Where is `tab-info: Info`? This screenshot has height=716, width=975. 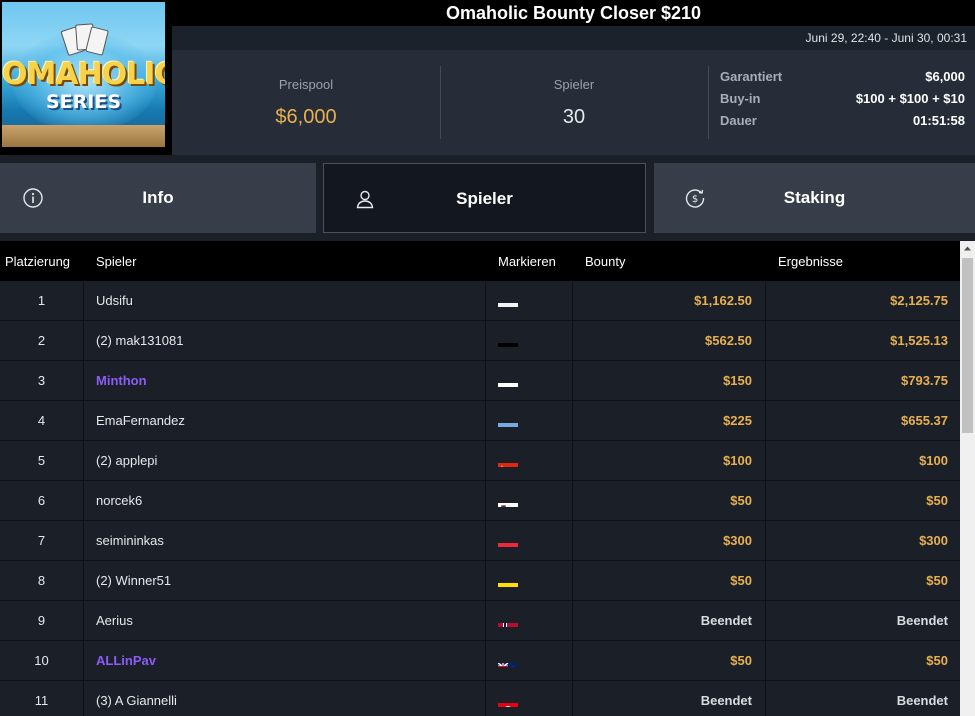 tab-info: Info is located at coordinates (158, 198).